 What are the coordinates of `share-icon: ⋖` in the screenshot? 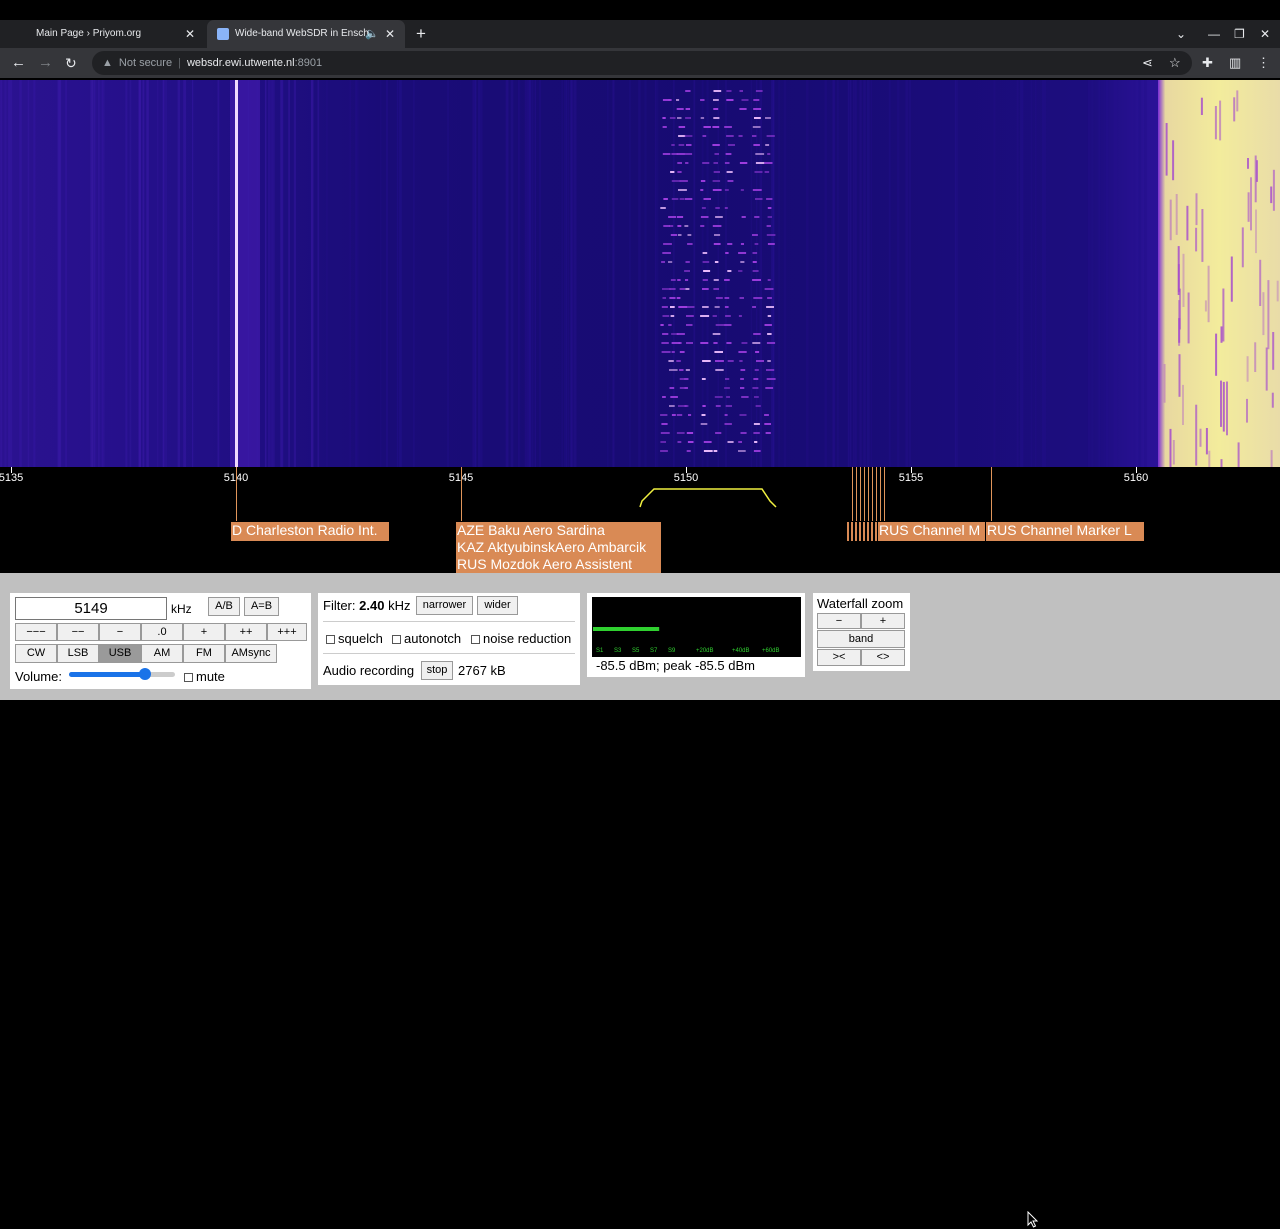 It's located at (1147, 63).